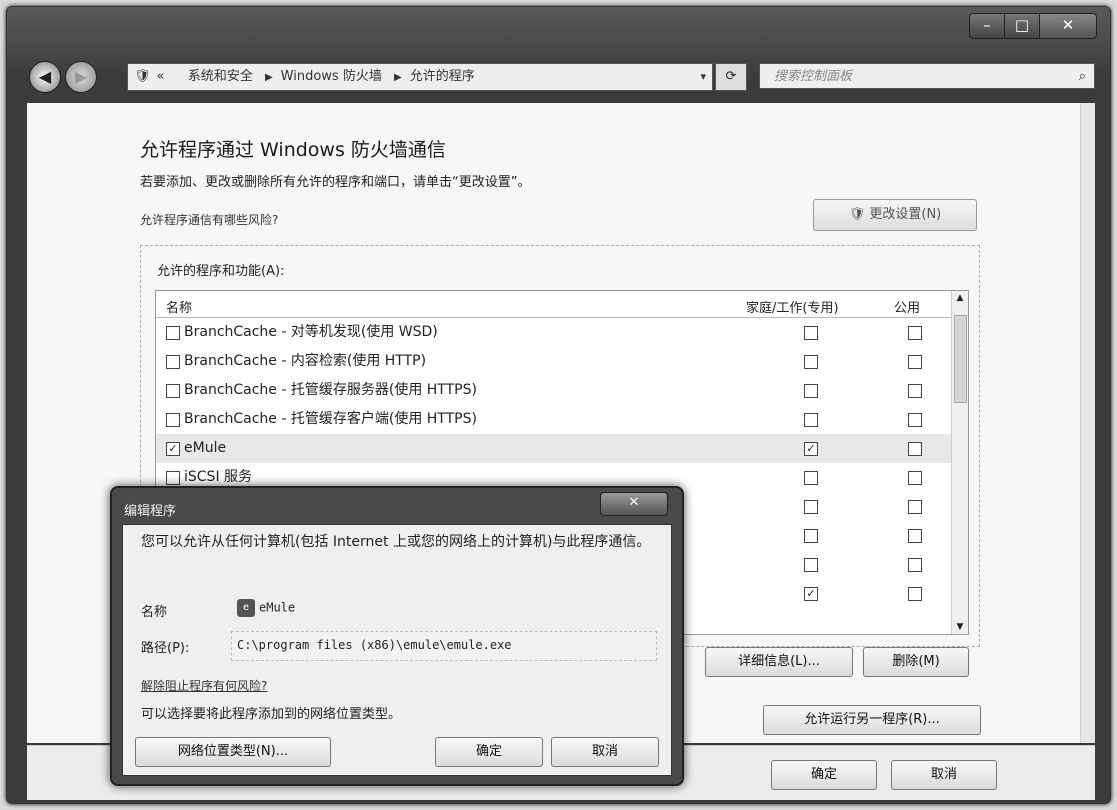  I want to click on program-name: BranchCache - 内容检索(使用 HTTP), so click(305, 361).